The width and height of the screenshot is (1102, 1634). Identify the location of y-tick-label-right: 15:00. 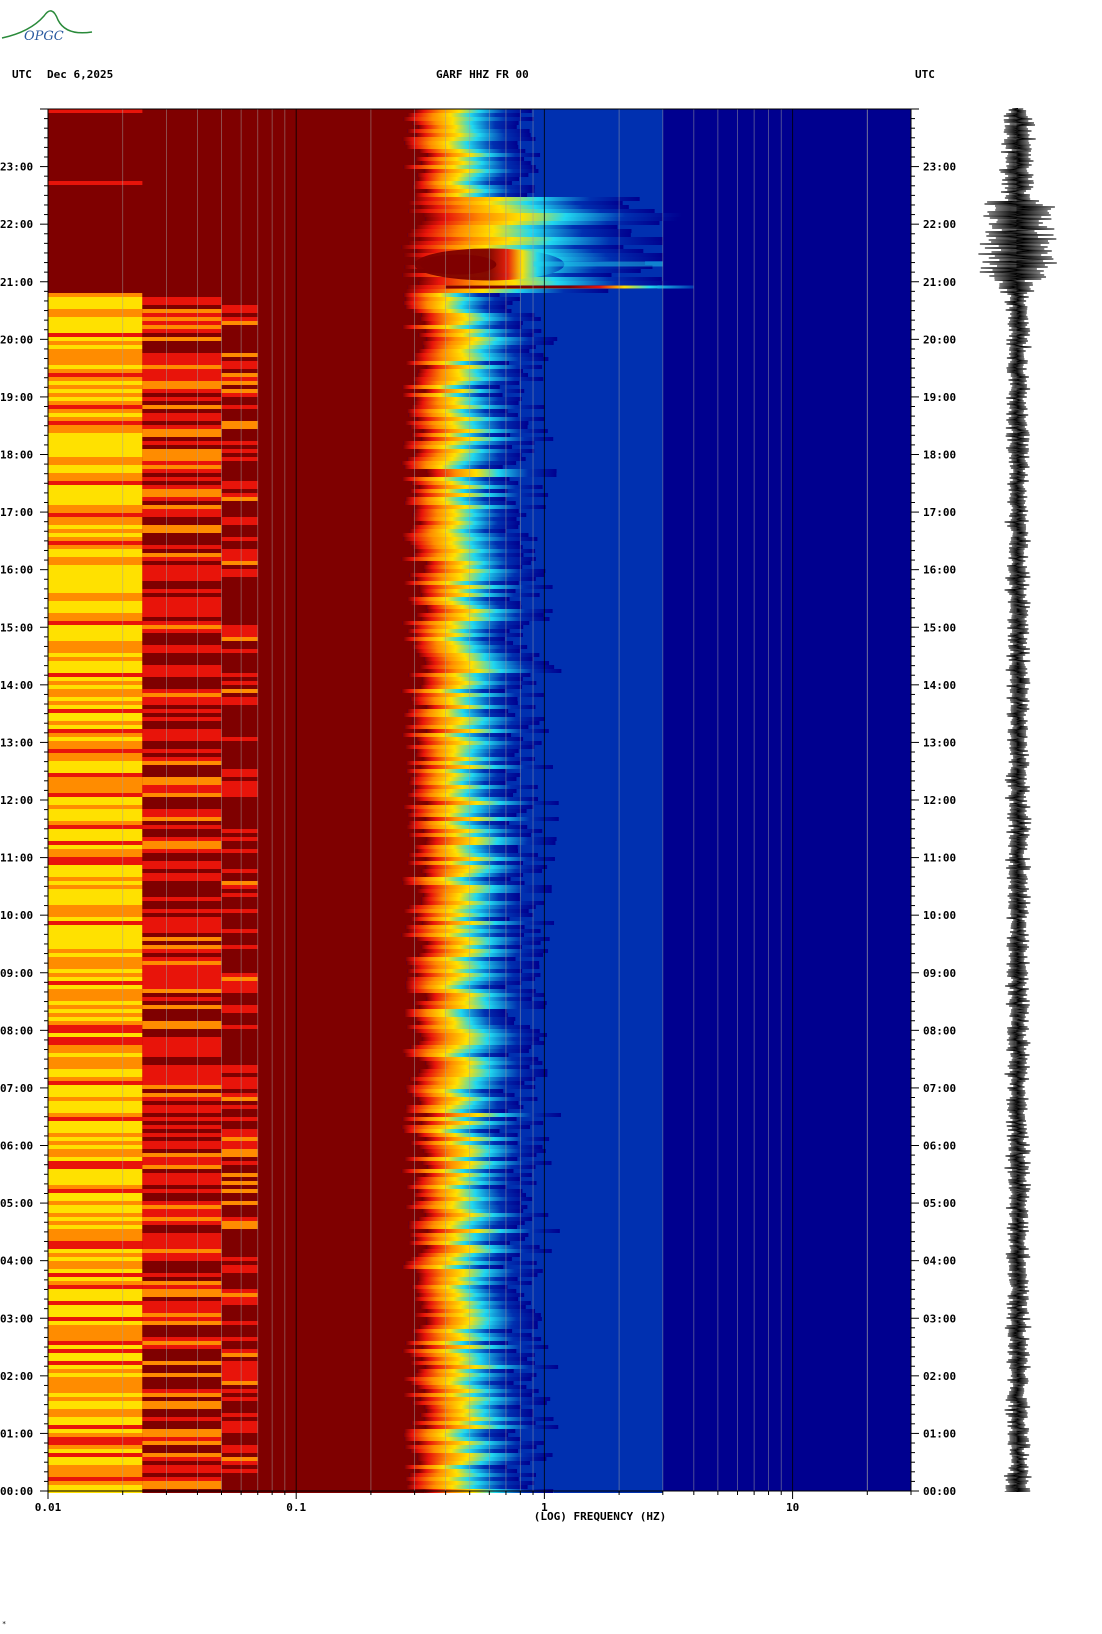
(939, 627).